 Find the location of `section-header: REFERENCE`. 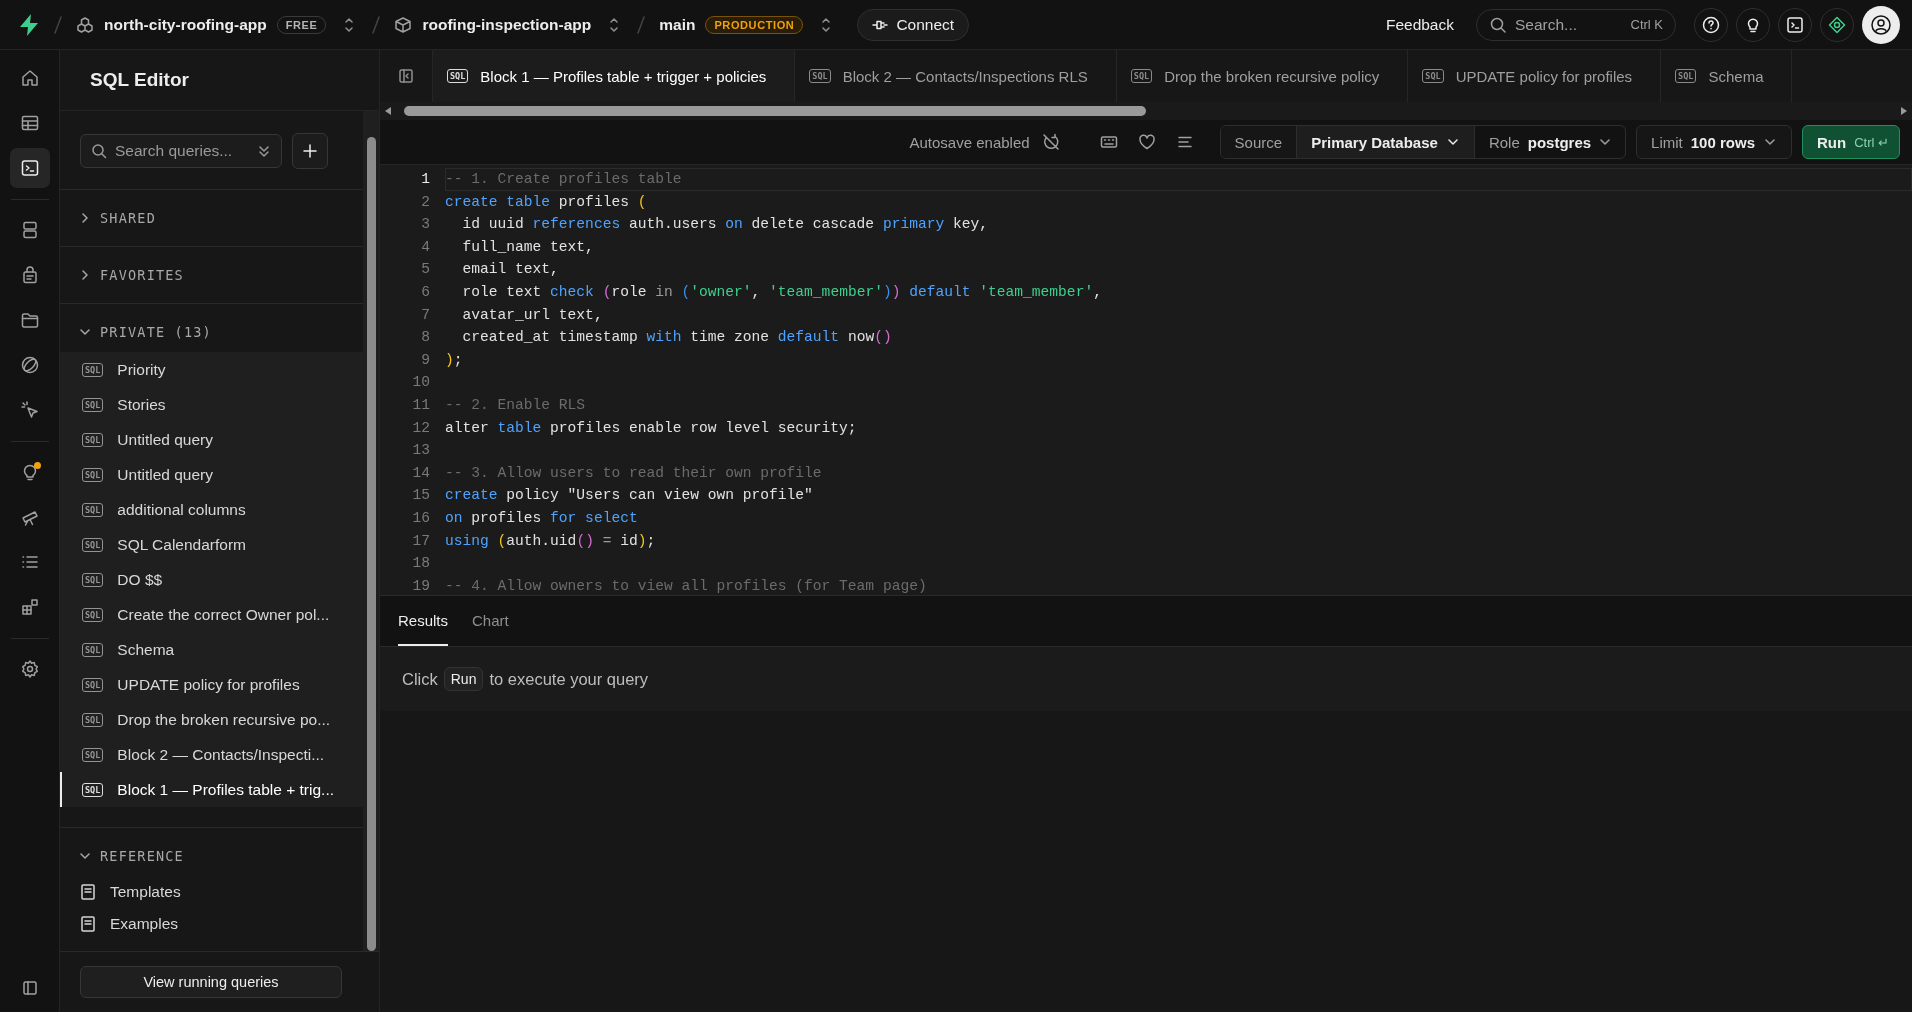

section-header: REFERENCE is located at coordinates (211, 856).